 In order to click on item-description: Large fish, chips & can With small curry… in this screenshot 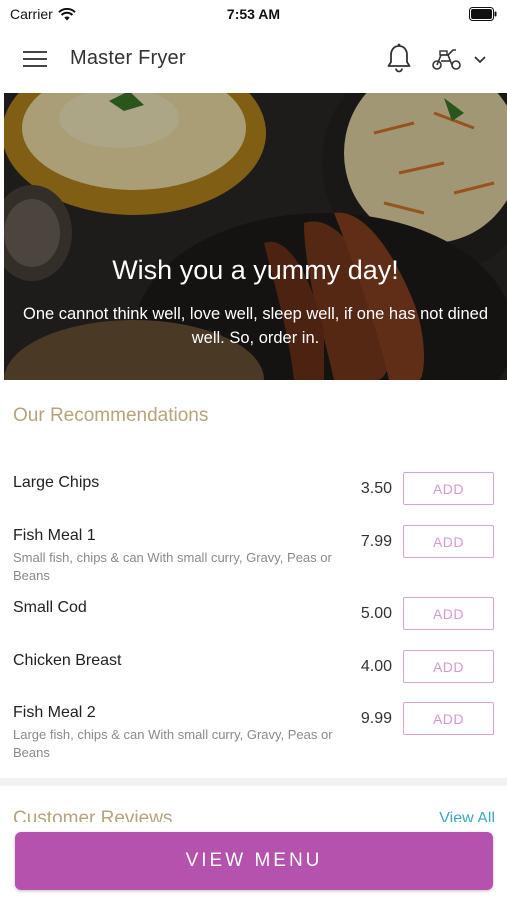, I will do `click(173, 743)`.